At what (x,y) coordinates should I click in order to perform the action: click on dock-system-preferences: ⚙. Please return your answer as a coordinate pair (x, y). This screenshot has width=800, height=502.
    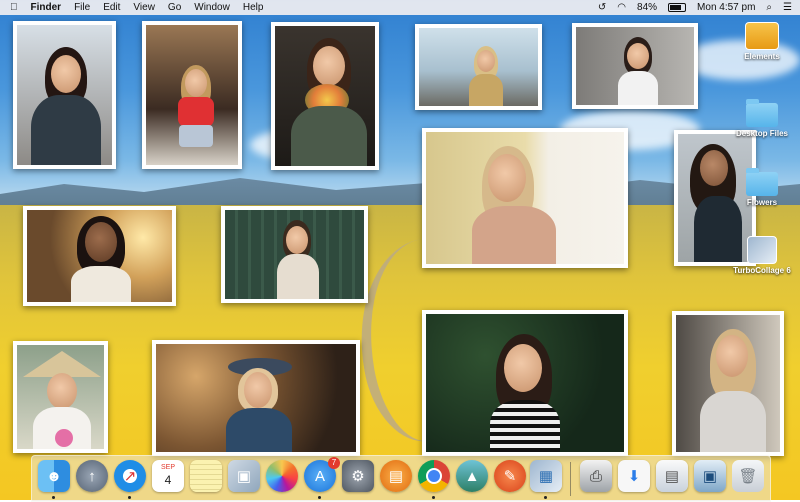
    Looking at the image, I should click on (358, 476).